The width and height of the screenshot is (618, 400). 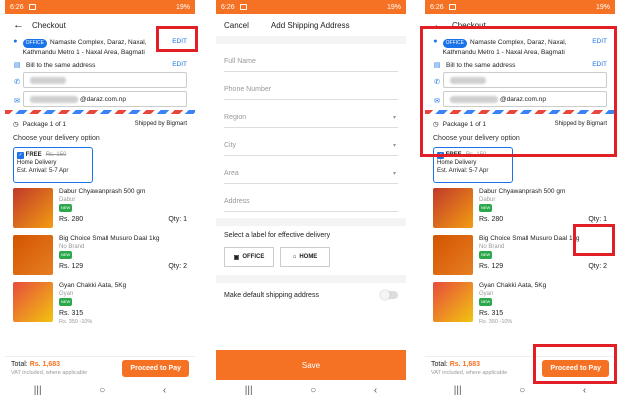 I want to click on region-select: Region ▾, so click(x=311, y=114).